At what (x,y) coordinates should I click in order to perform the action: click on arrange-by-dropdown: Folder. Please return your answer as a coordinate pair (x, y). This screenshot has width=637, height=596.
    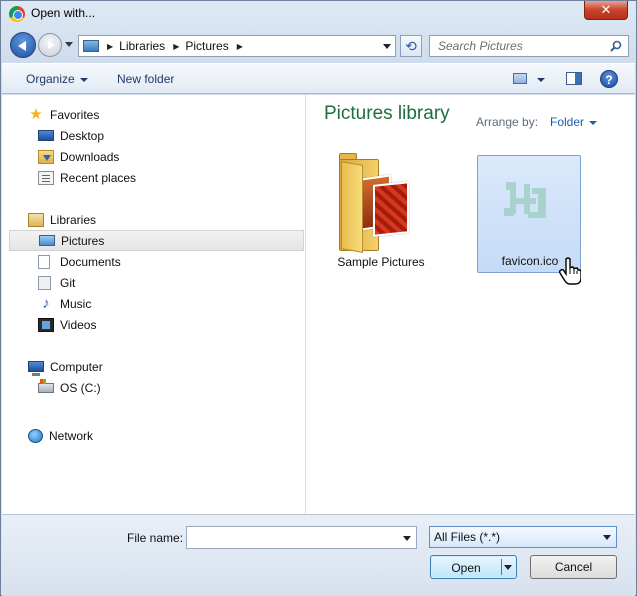
    Looking at the image, I should click on (574, 122).